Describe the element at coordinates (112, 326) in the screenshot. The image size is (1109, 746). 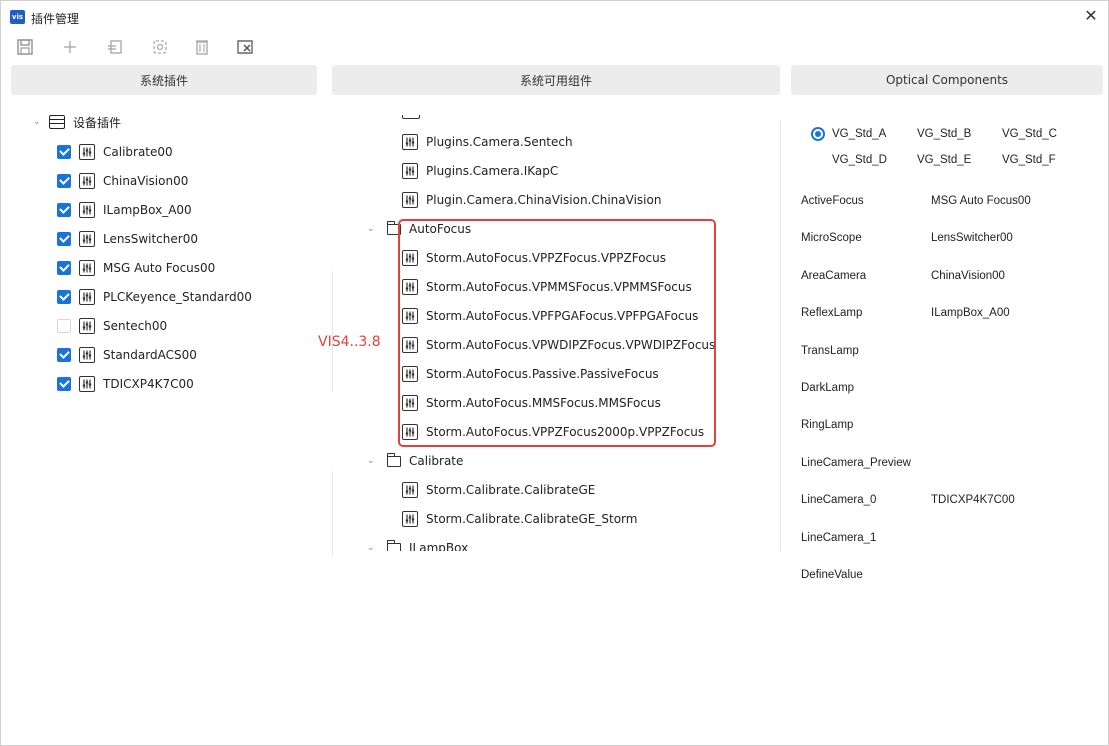
I see `plugin-row: Sentech00` at that location.